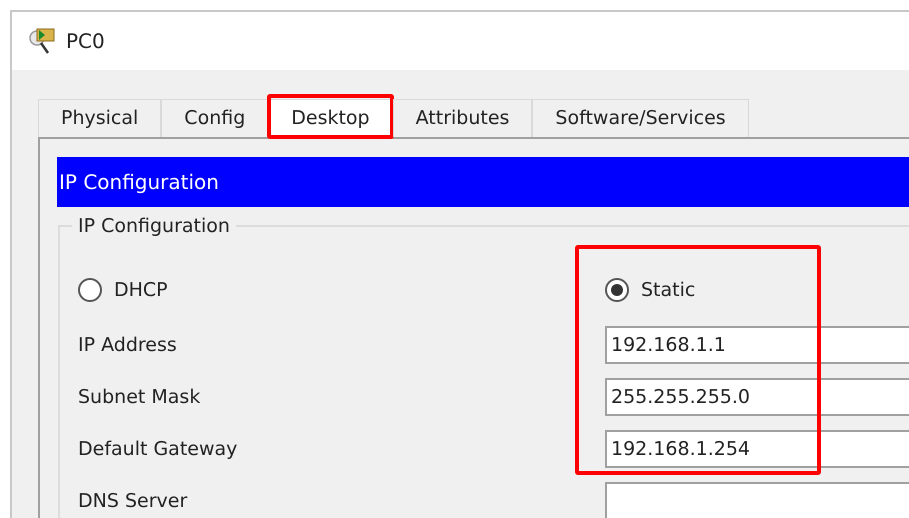  Describe the element at coordinates (483, 182) in the screenshot. I see `section-header: IP Configuration` at that location.